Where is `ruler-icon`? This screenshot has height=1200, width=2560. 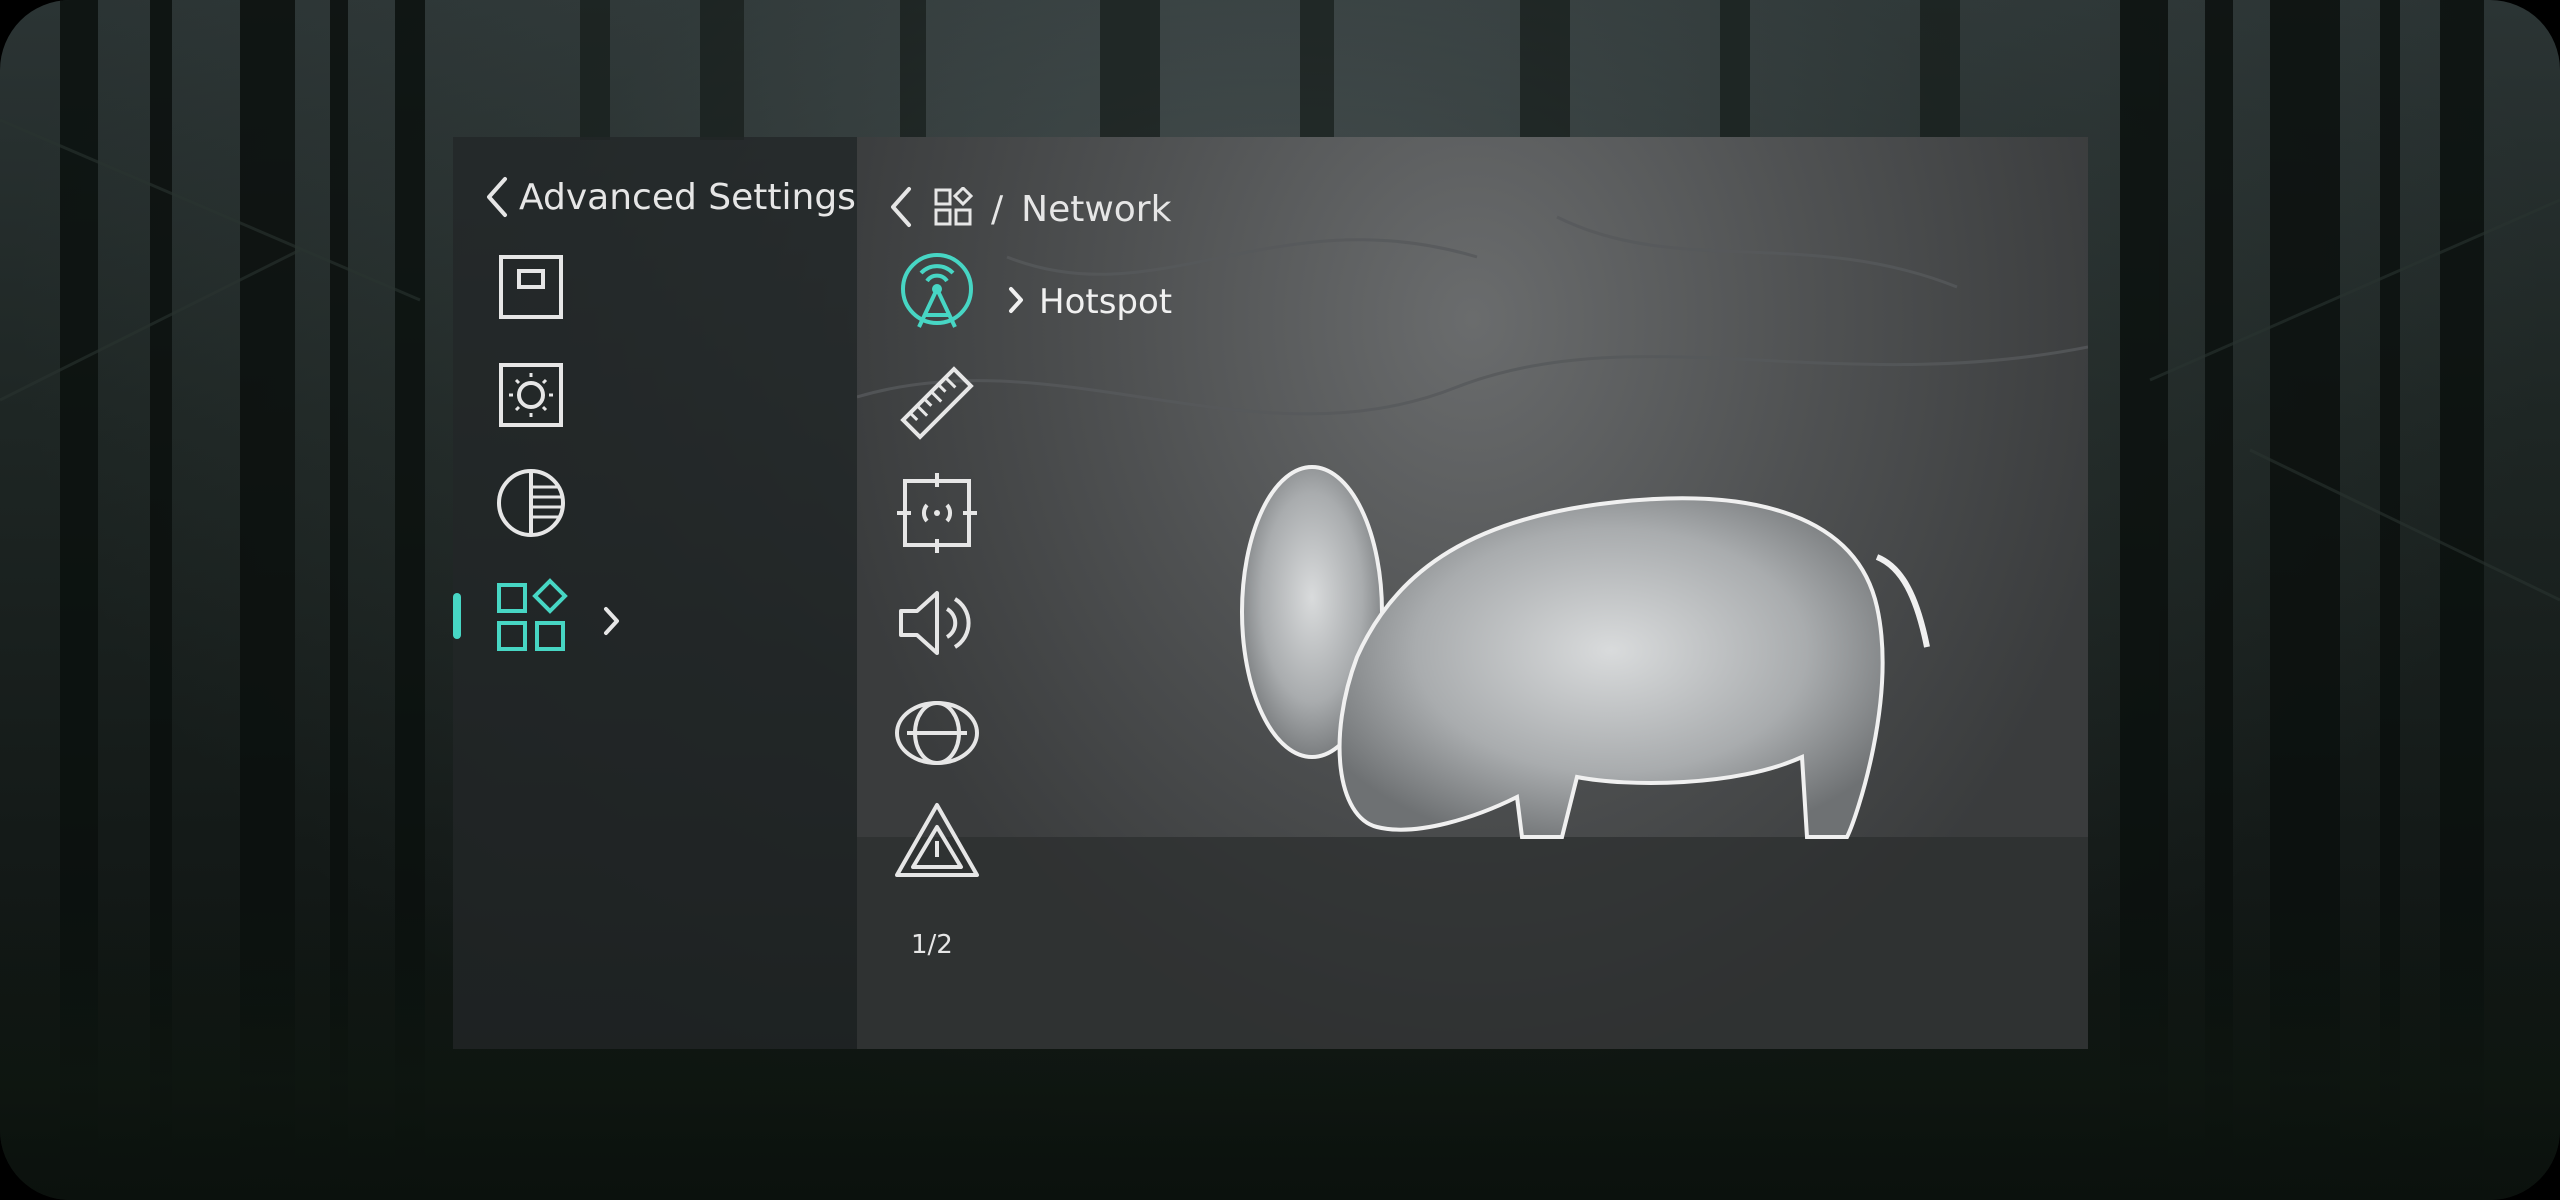
ruler-icon is located at coordinates (937, 403).